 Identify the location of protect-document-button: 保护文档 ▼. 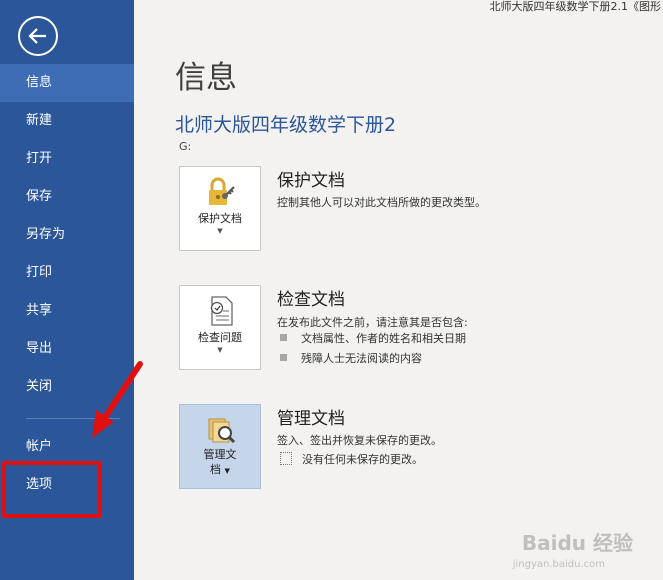
(220, 208).